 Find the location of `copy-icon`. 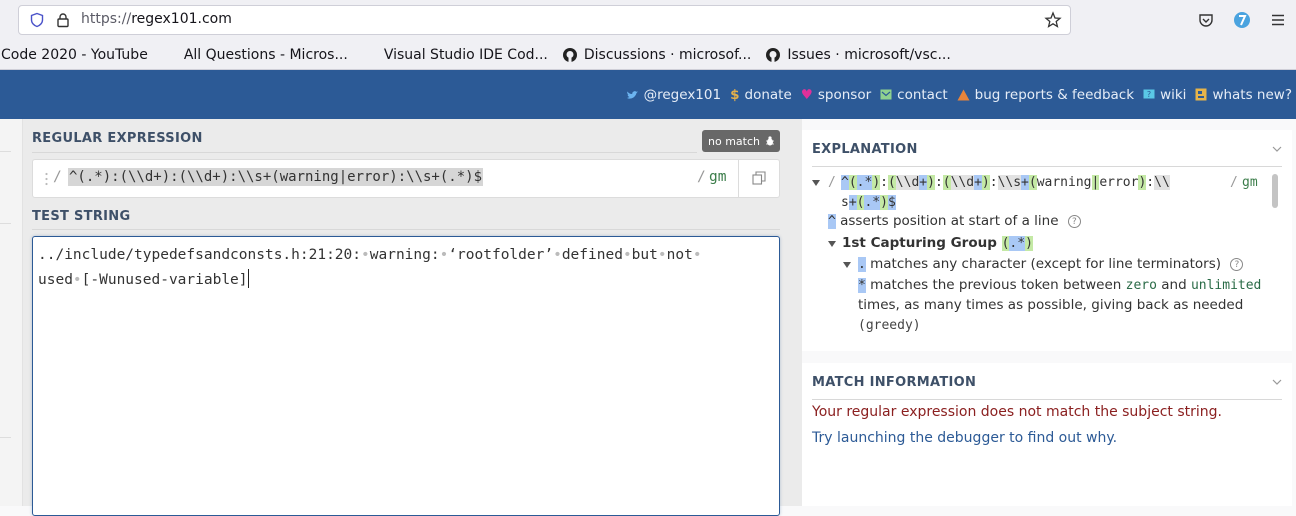

copy-icon is located at coordinates (759, 178).